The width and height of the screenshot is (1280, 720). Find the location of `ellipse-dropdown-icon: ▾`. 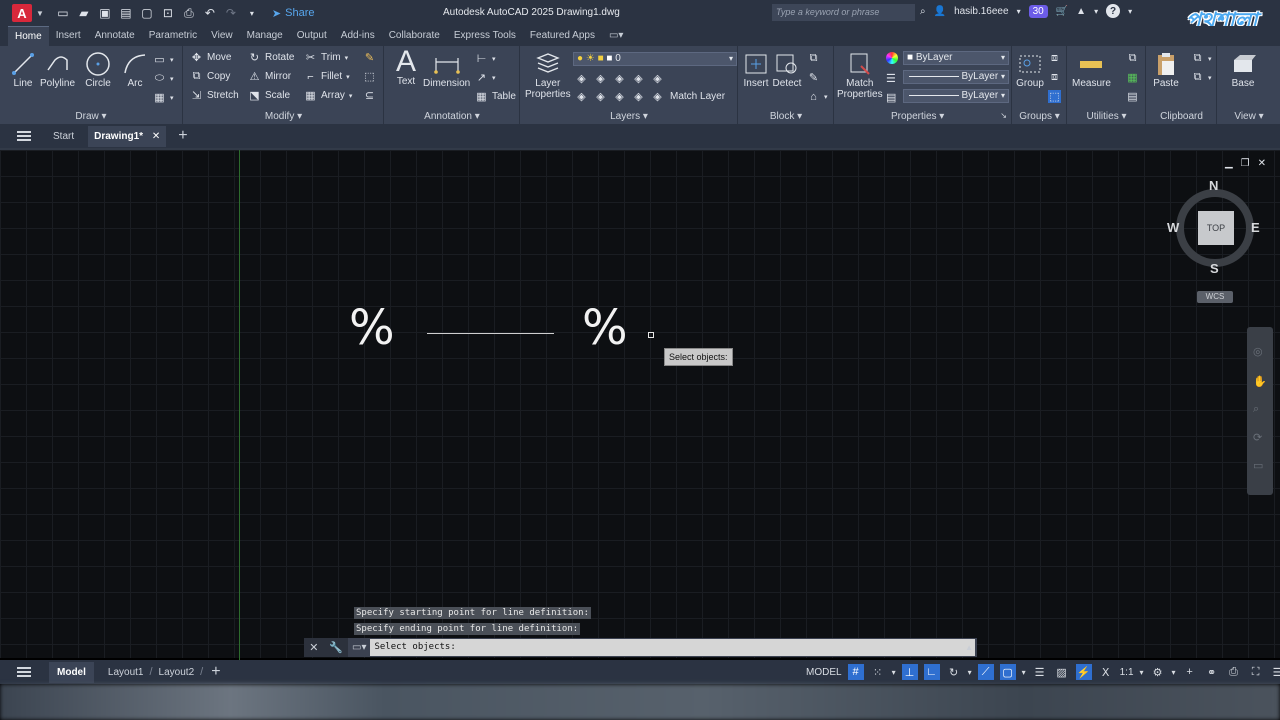

ellipse-dropdown-icon: ▾ is located at coordinates (172, 79).